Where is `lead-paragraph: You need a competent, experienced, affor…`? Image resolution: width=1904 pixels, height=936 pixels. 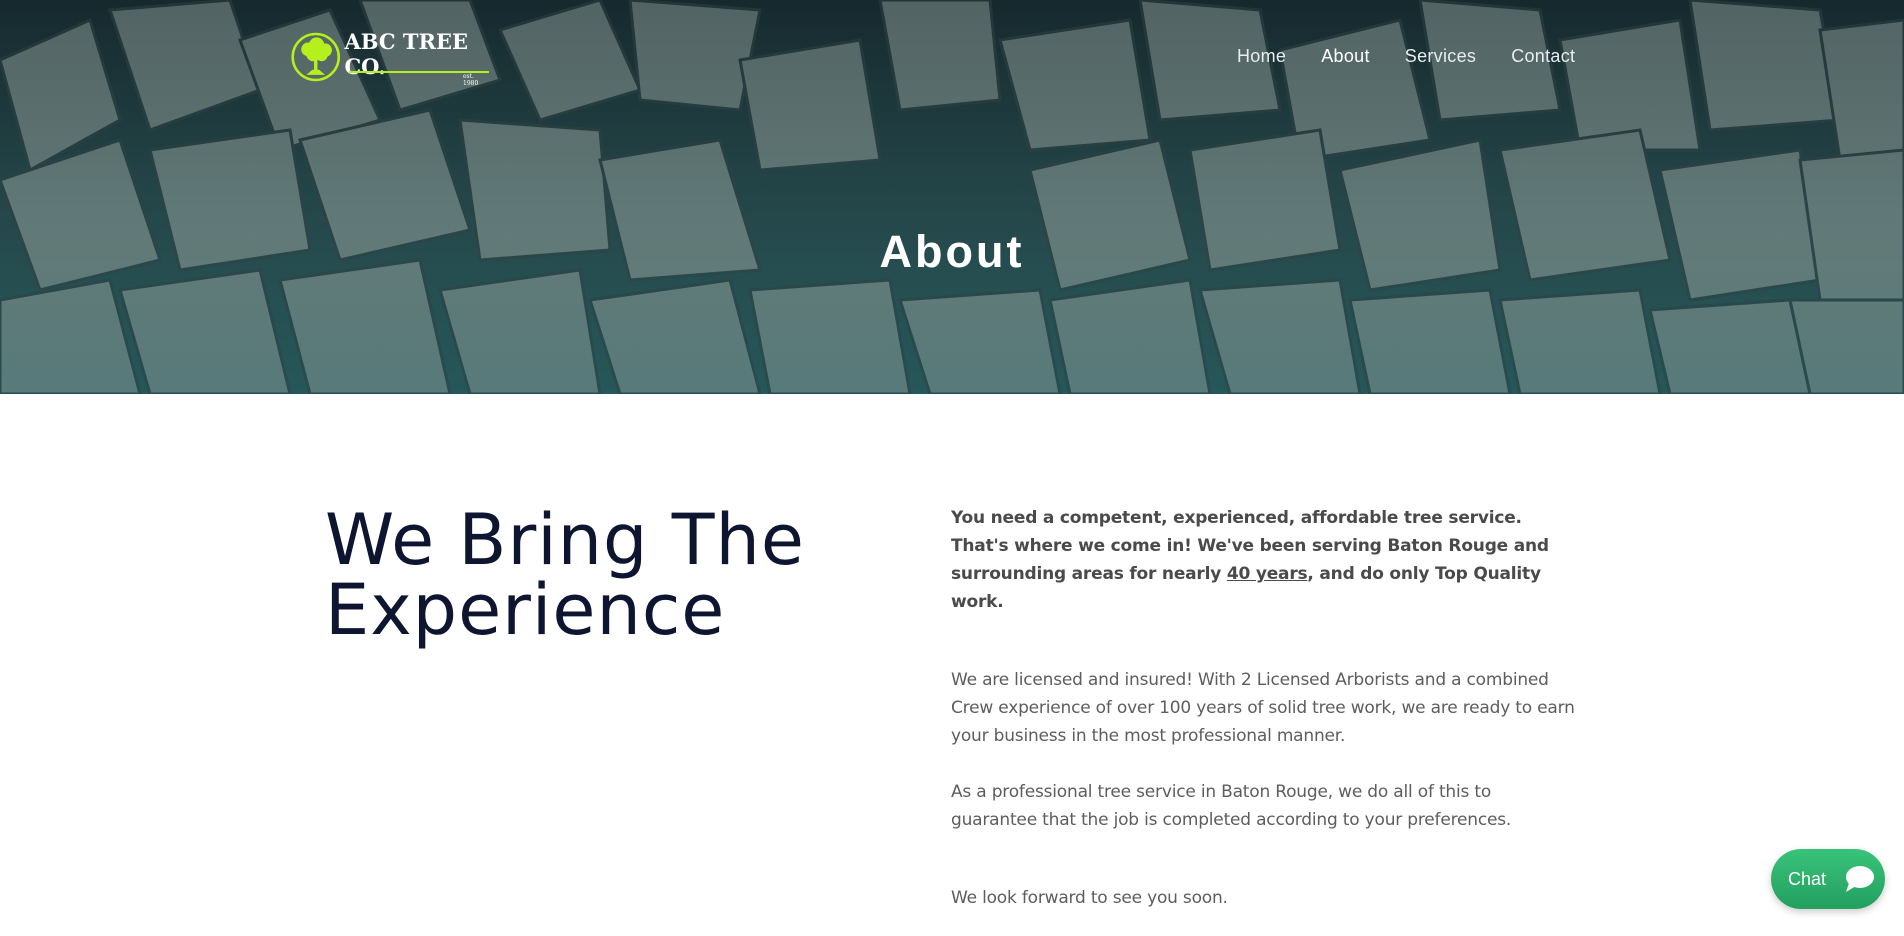
lead-paragraph: You need a competent, experienced, affor… is located at coordinates (1266, 560).